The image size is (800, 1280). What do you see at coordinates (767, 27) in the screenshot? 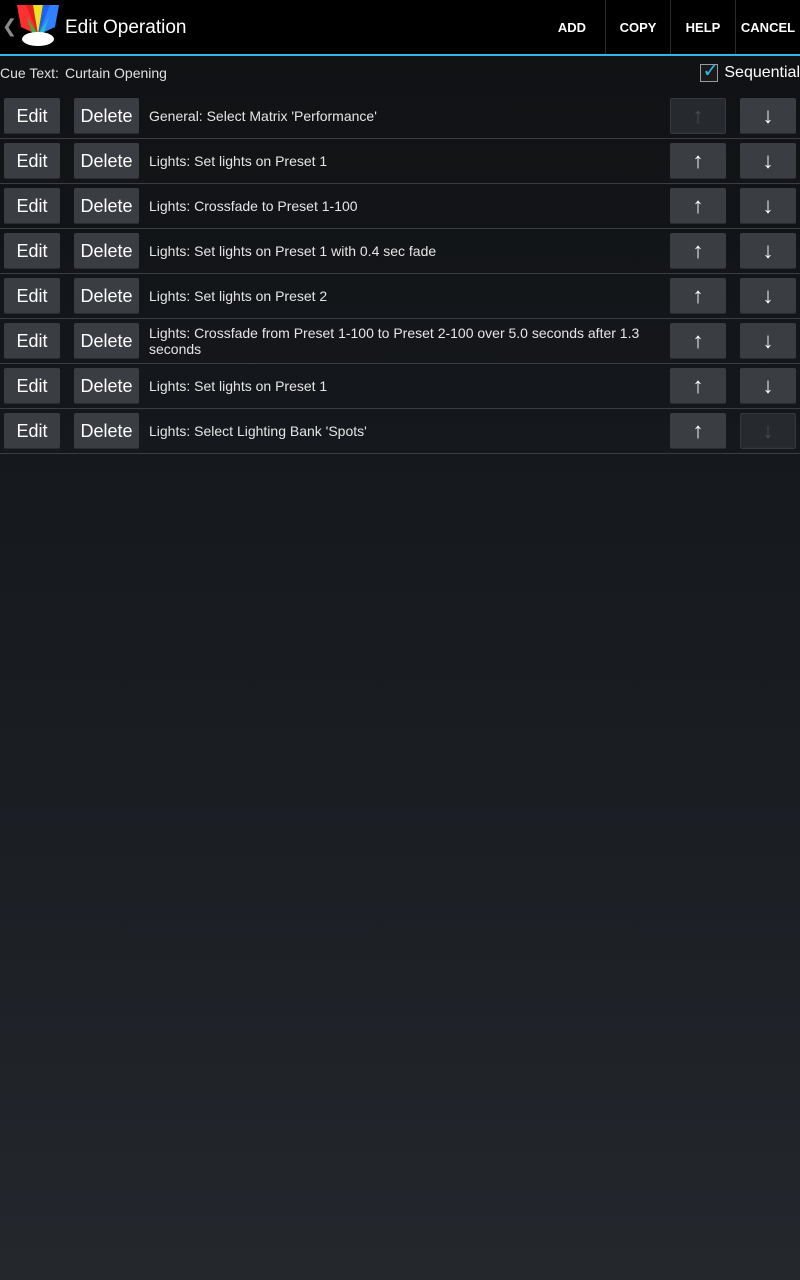
I see `cancel-button: CANCEL` at bounding box center [767, 27].